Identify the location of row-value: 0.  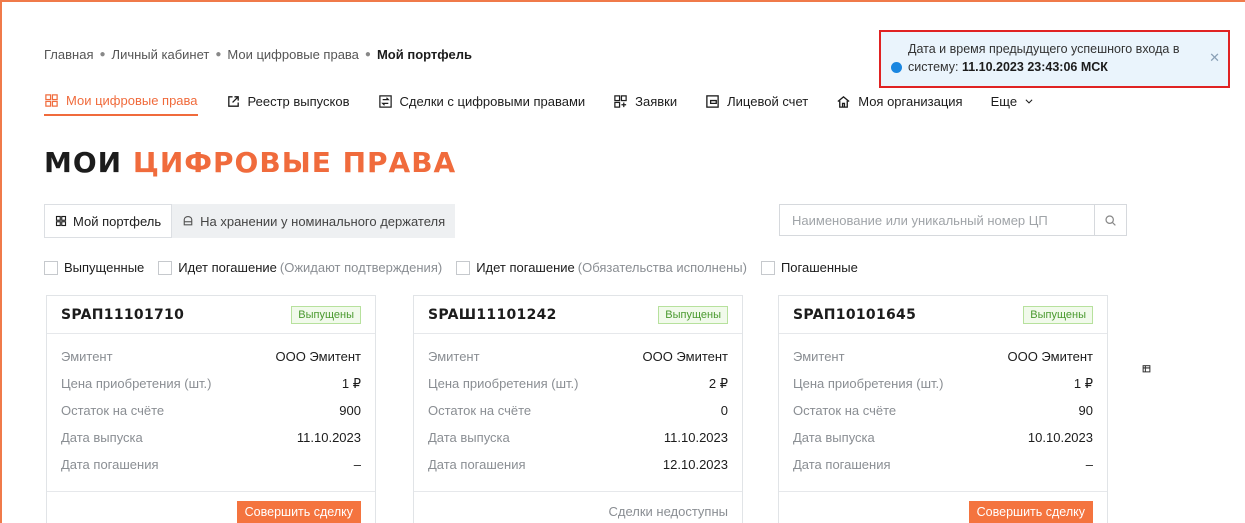
(724, 410).